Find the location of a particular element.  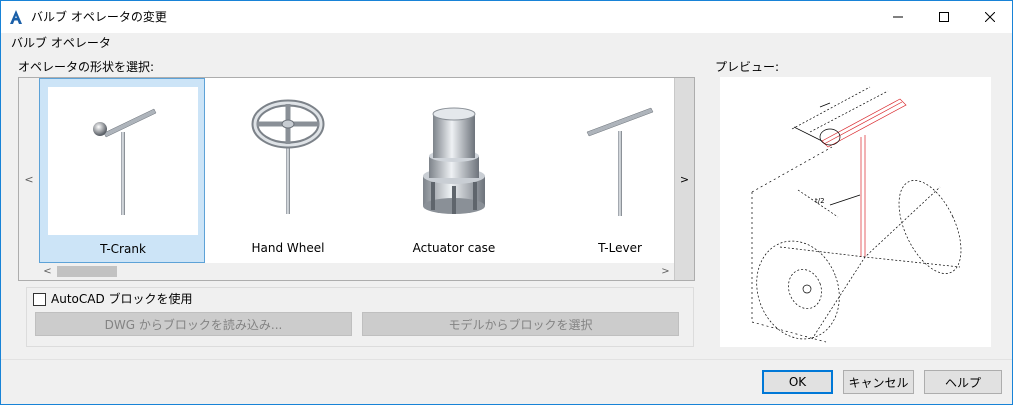

actuator-case-thumbnail is located at coordinates (454, 160).